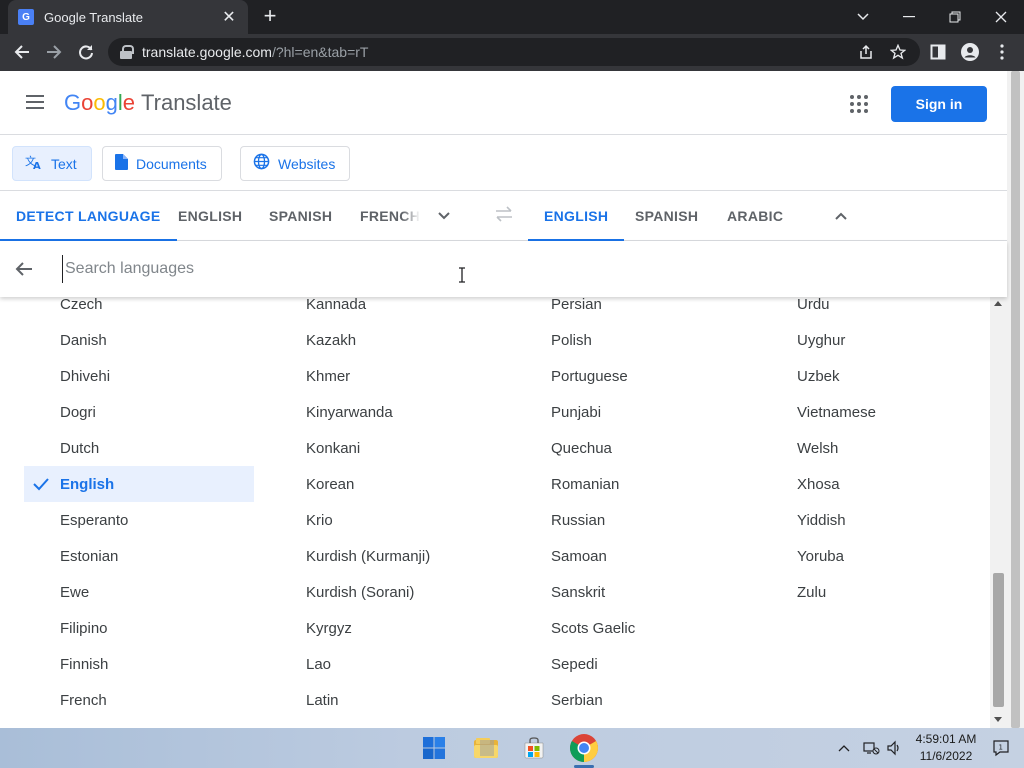  What do you see at coordinates (939, 104) in the screenshot?
I see `sign-in-button: Sign in` at bounding box center [939, 104].